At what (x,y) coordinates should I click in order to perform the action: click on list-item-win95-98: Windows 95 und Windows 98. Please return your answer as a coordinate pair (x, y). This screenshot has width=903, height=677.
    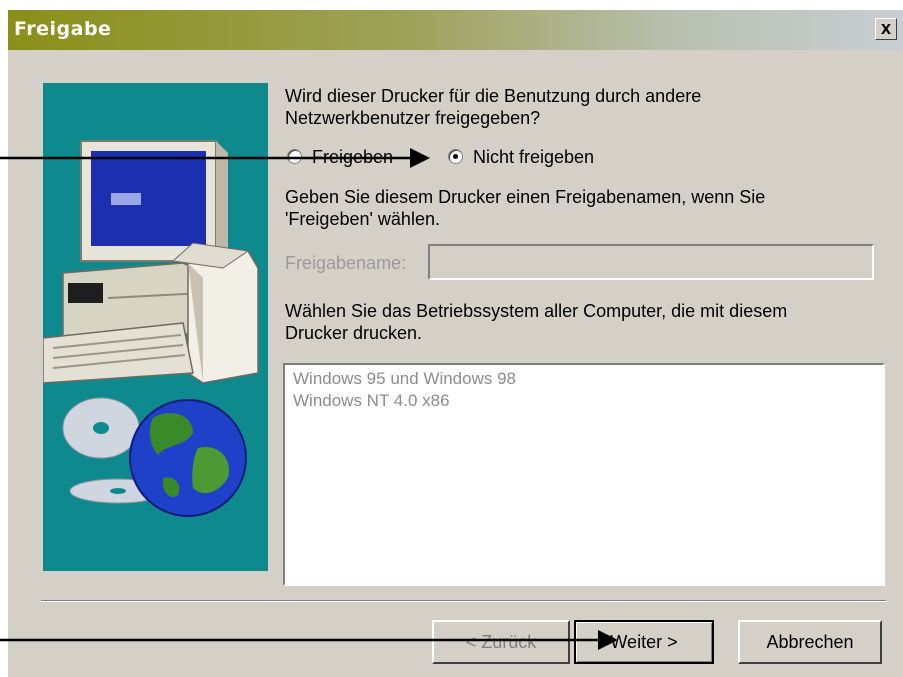
    Looking at the image, I should click on (404, 379).